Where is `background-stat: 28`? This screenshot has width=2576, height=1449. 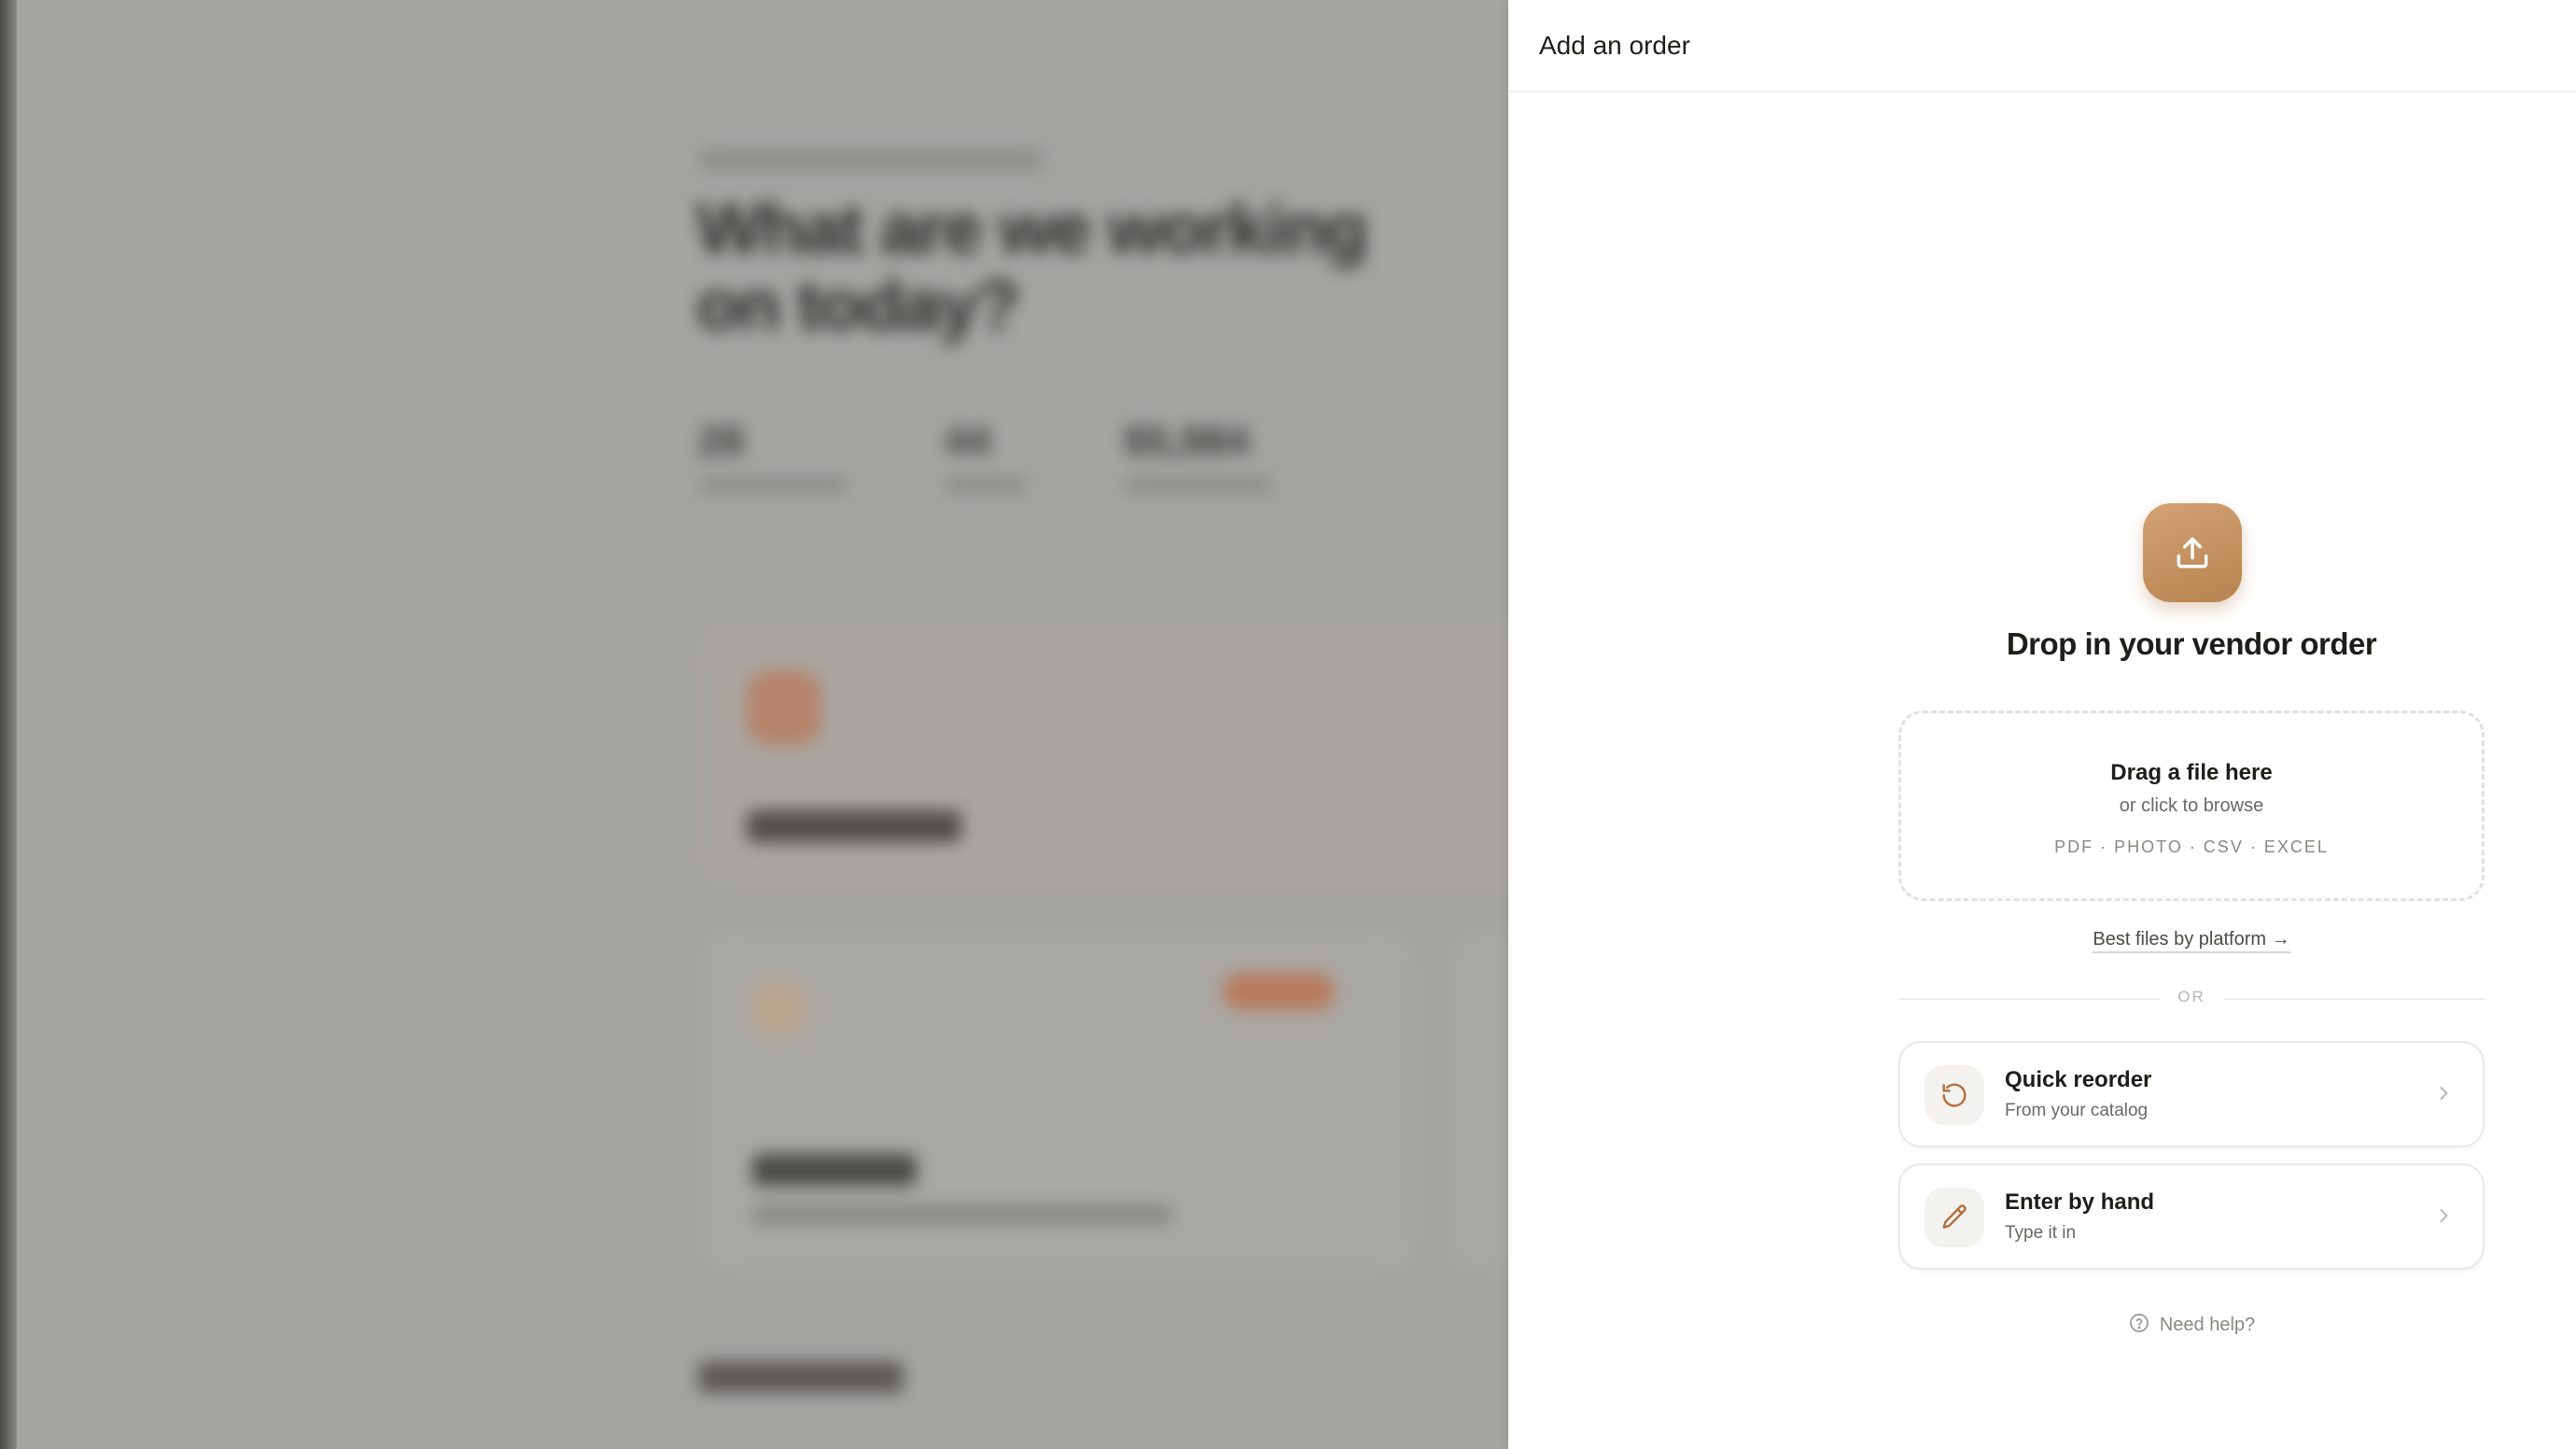
background-stat: 28 is located at coordinates (772, 455).